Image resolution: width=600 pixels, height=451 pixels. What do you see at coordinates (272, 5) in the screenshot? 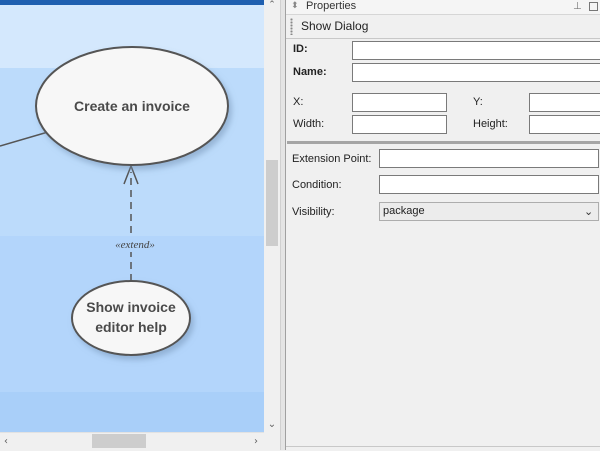
I see `scroll-up-icon: ⌃` at bounding box center [272, 5].